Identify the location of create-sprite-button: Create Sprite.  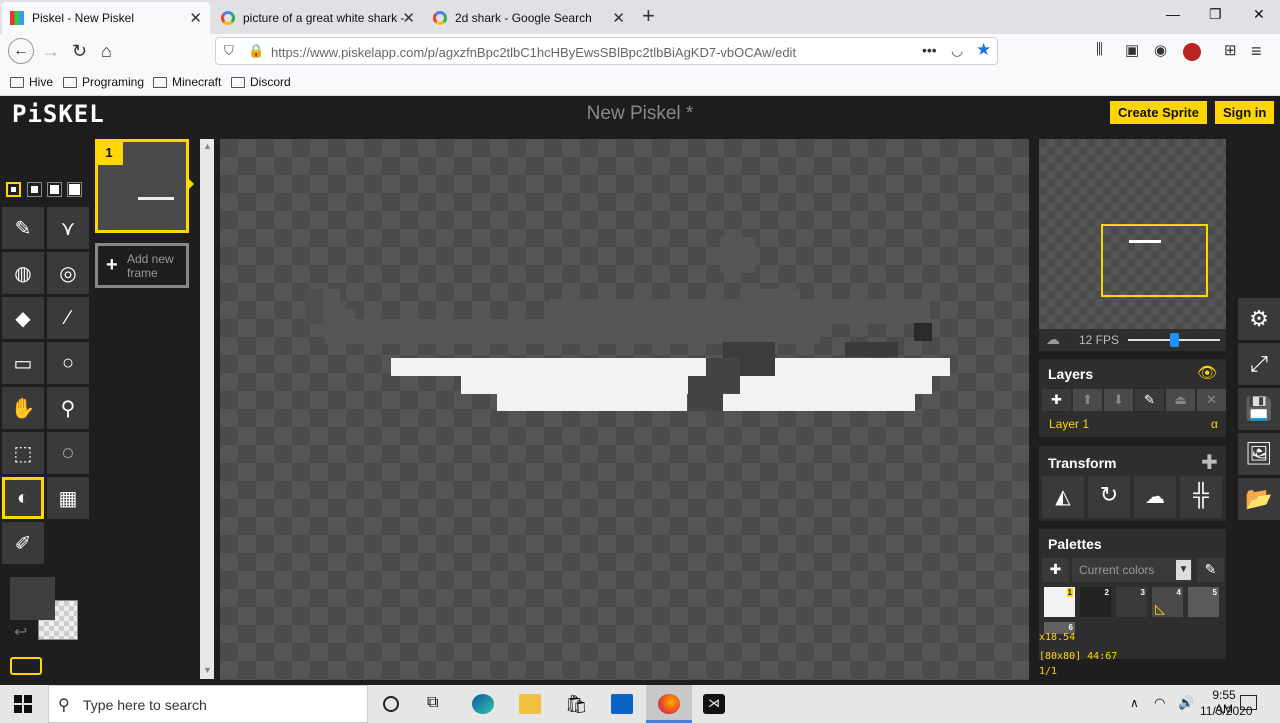
(1158, 112).